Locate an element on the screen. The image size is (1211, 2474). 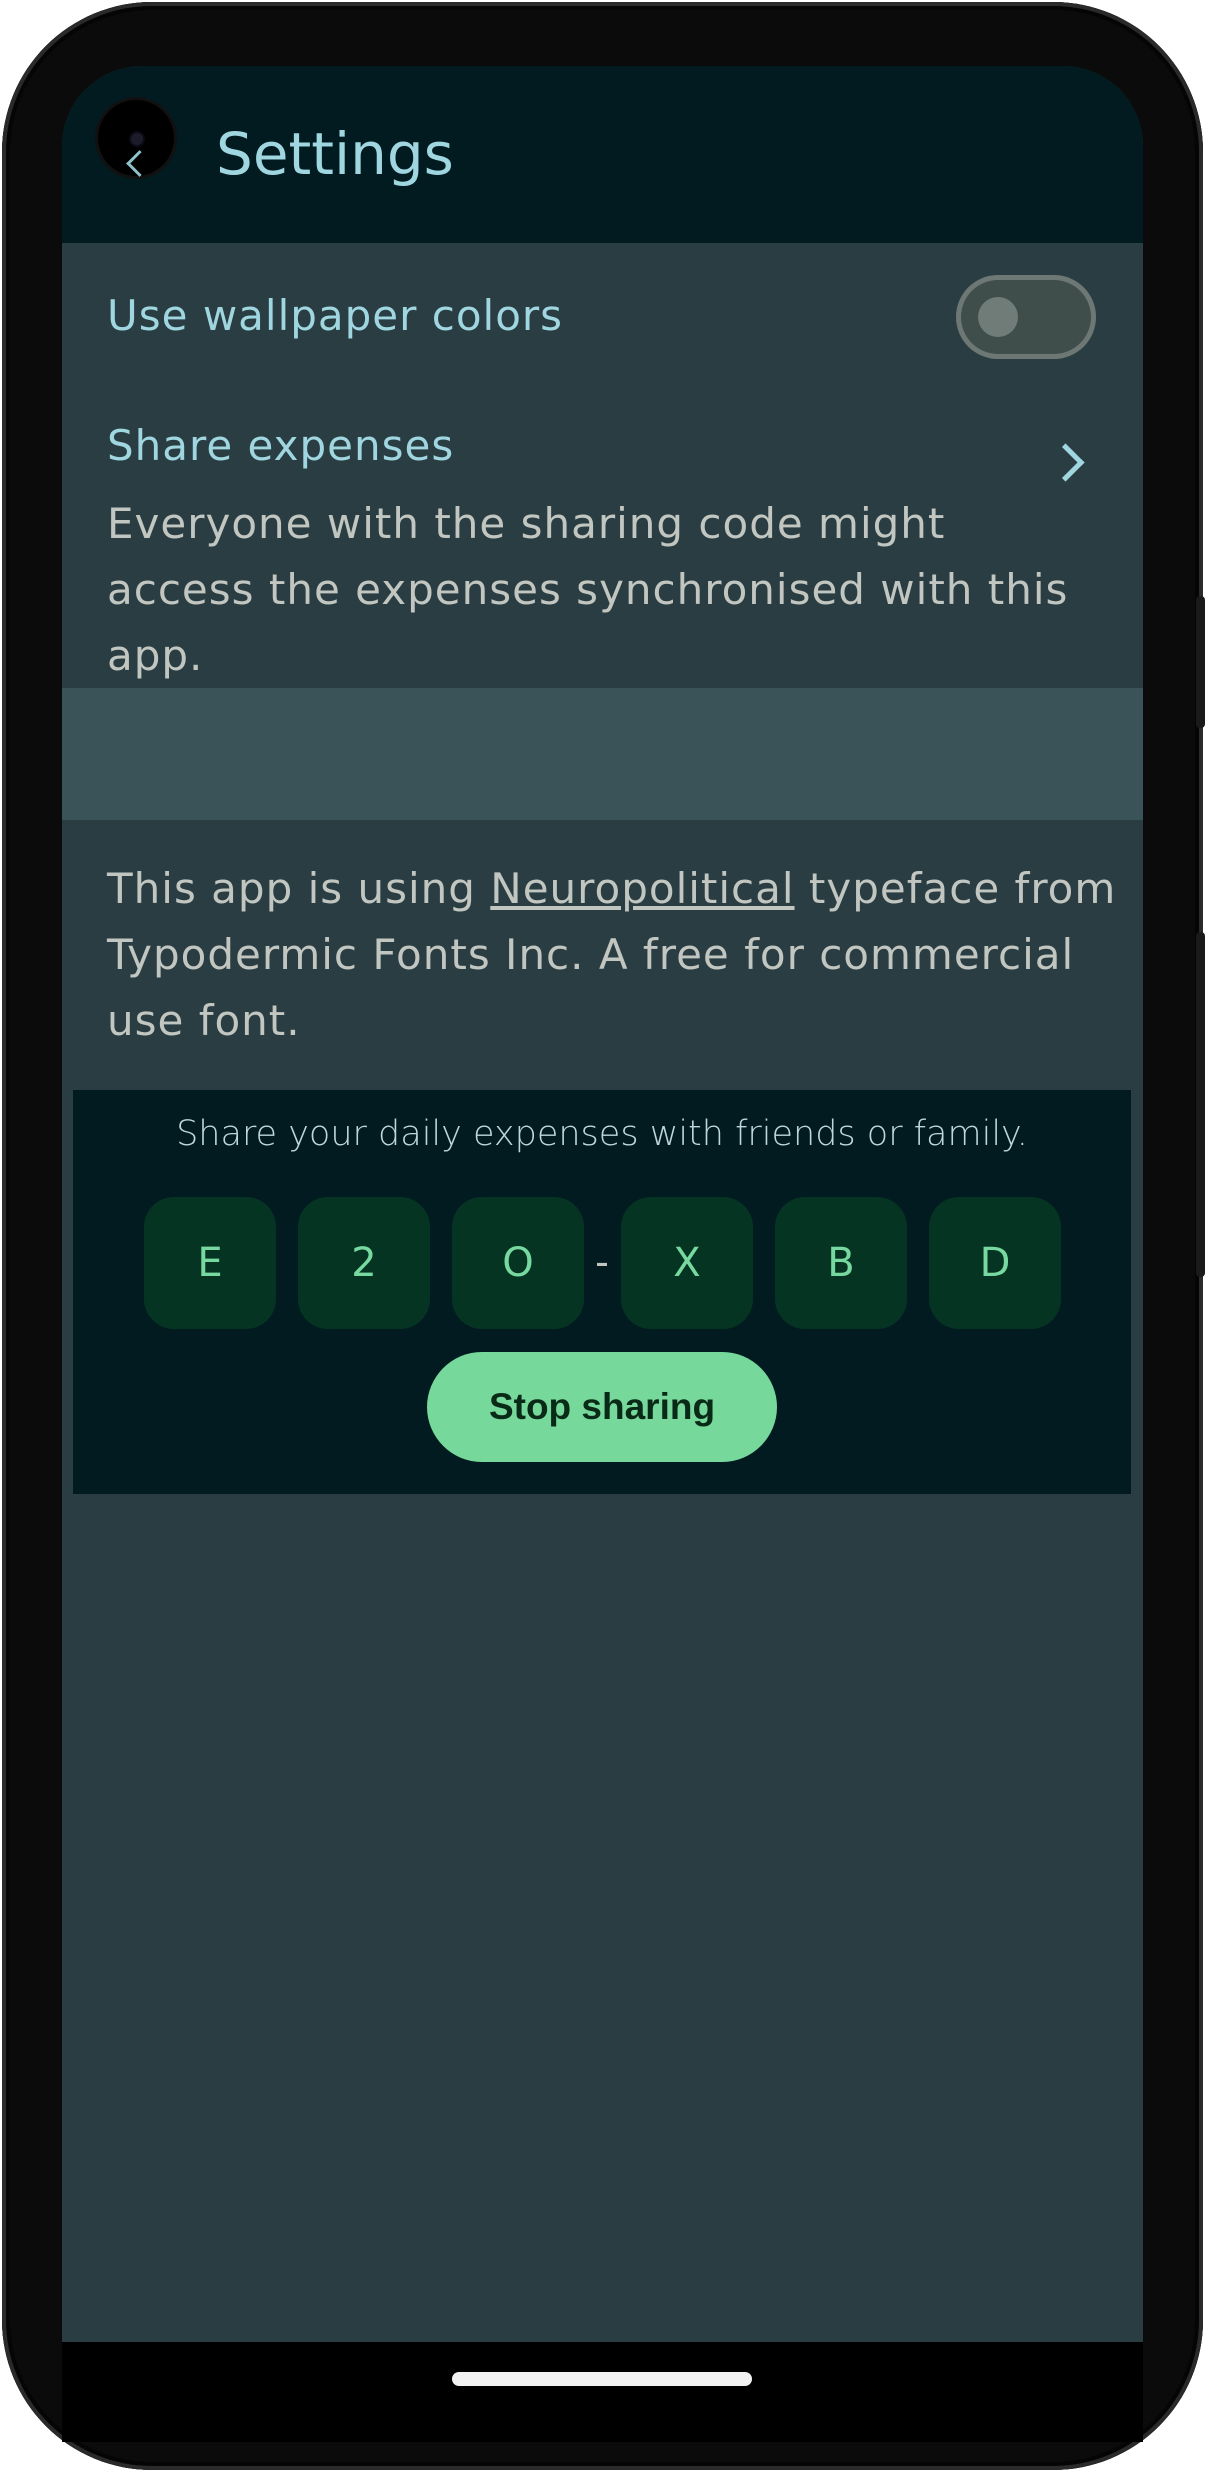
page-title: Settings is located at coordinates (335, 154).